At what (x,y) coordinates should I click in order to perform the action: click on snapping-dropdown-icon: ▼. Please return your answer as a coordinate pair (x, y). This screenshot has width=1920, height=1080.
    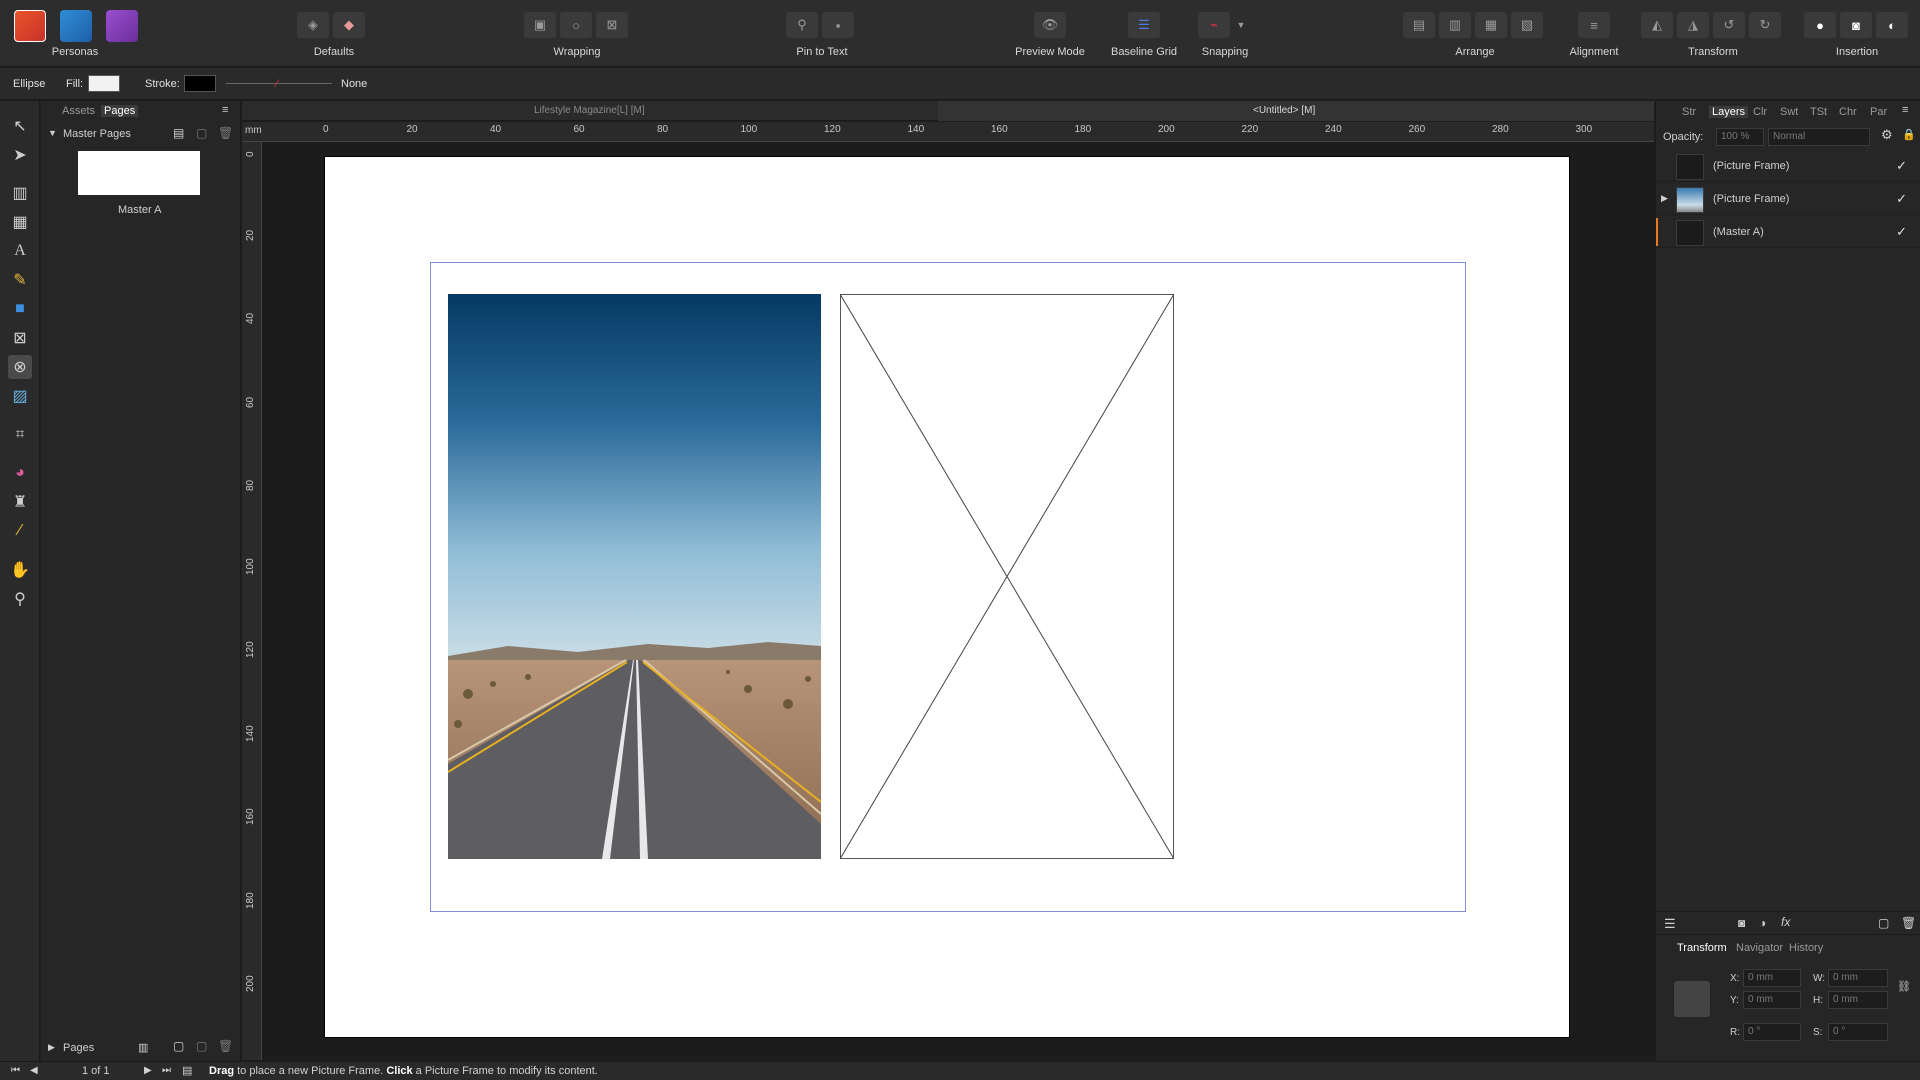
    Looking at the image, I should click on (1241, 25).